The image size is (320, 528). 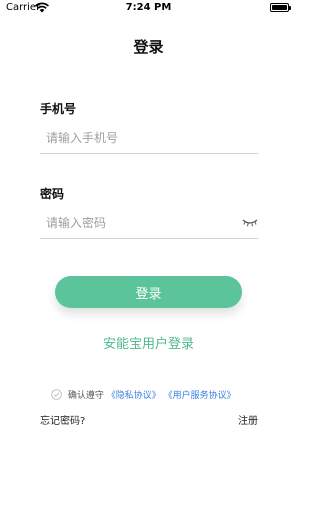 I want to click on eye-closed-icon, so click(x=250, y=223).